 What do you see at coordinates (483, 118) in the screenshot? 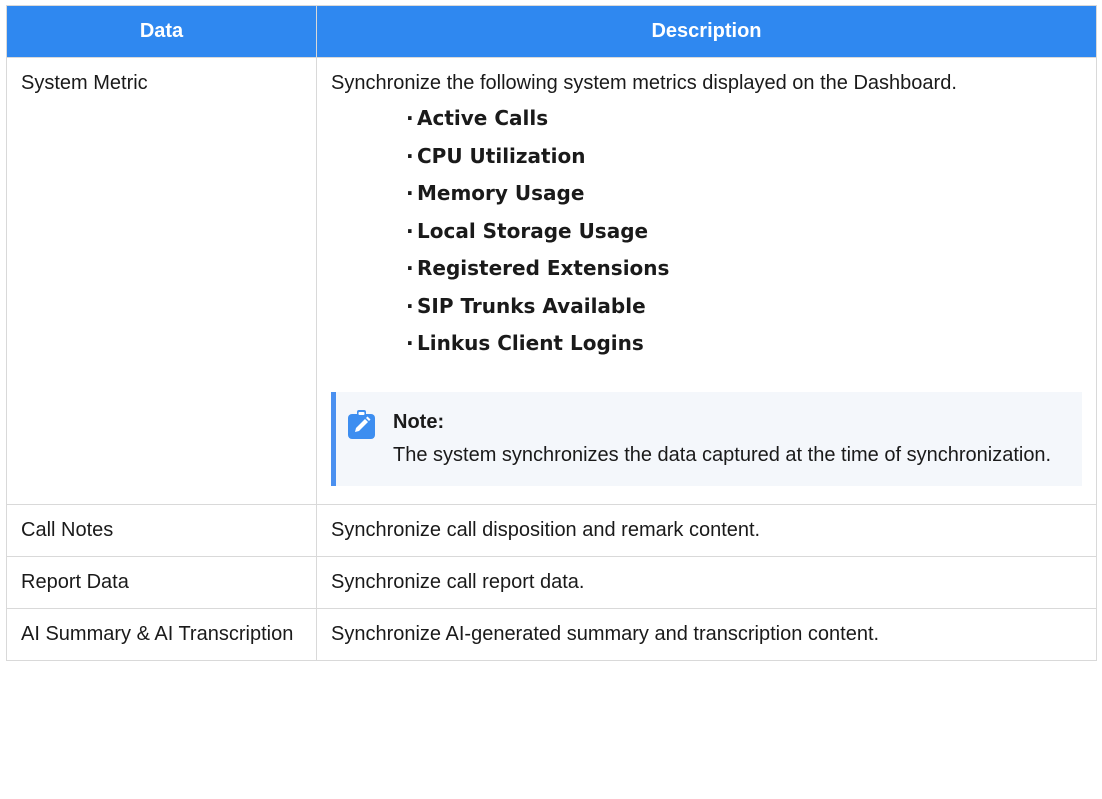
I see `metric-label: Active Calls` at bounding box center [483, 118].